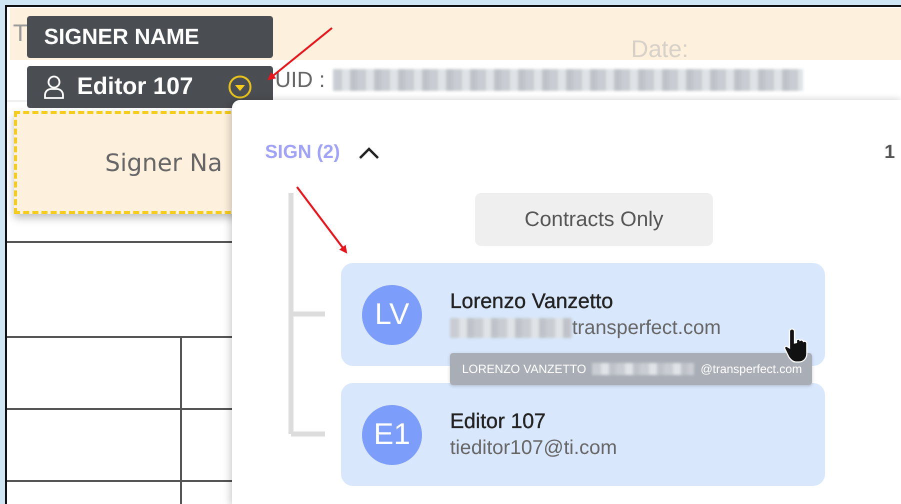 The image size is (901, 504). What do you see at coordinates (302, 153) in the screenshot?
I see `section-label: SIGN (2)` at bounding box center [302, 153].